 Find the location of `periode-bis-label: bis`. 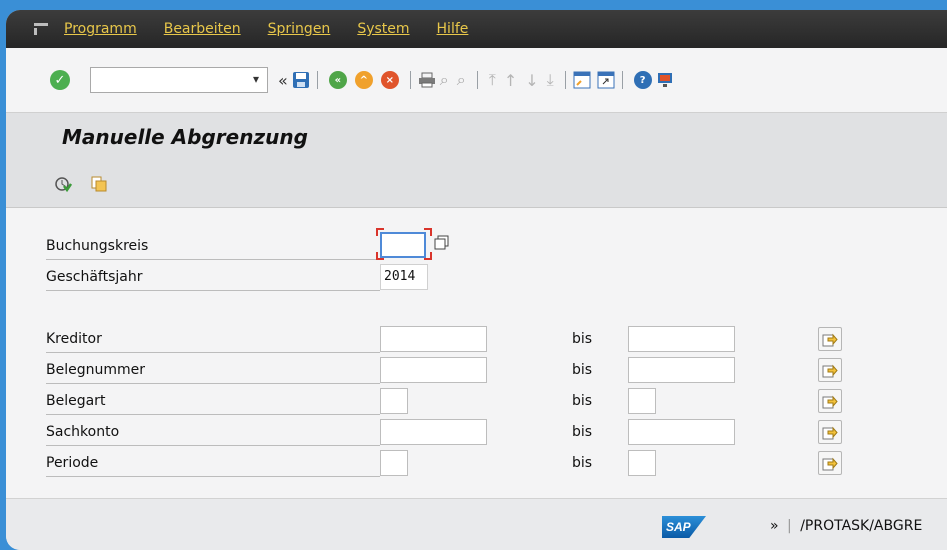

periode-bis-label: bis is located at coordinates (582, 463).